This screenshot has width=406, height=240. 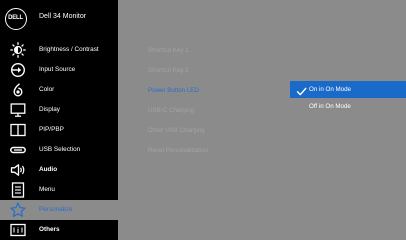 I want to click on submenu-usb-c-charging: USB-C Charging, so click(x=171, y=110).